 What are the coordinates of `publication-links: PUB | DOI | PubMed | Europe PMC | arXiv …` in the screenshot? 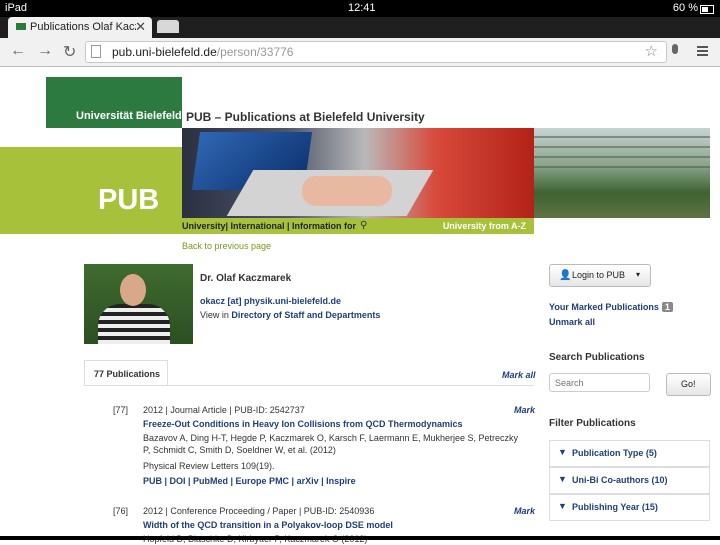 It's located at (249, 481).